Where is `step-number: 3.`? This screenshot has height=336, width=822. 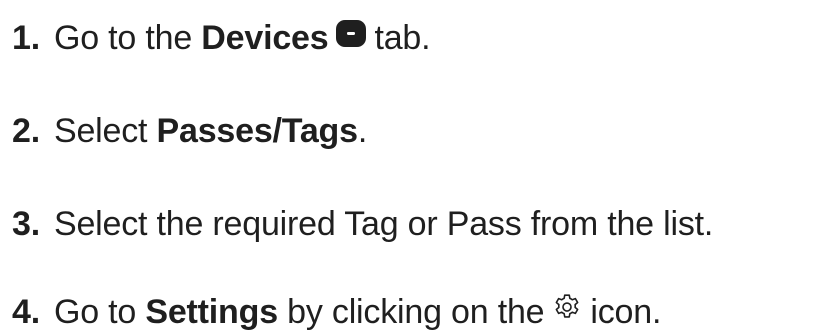 step-number: 3. is located at coordinates (26, 223).